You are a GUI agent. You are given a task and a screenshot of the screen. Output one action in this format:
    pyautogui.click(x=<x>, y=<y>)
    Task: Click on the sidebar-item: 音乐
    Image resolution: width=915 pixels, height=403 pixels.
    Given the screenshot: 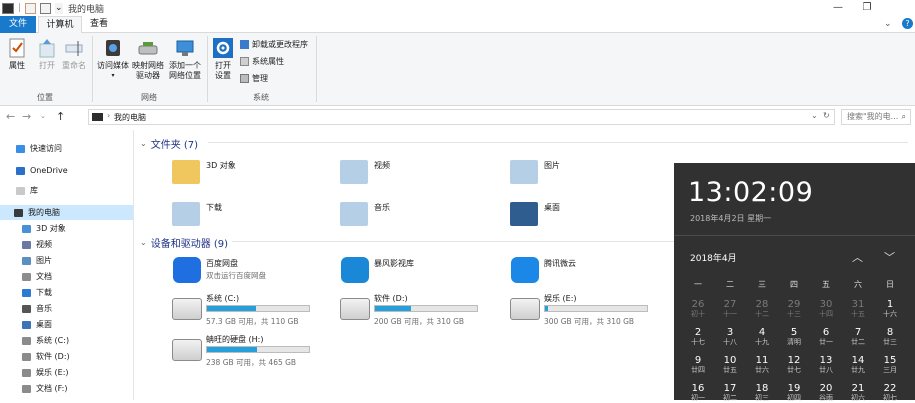 What is the action you would take?
    pyautogui.click(x=66, y=308)
    